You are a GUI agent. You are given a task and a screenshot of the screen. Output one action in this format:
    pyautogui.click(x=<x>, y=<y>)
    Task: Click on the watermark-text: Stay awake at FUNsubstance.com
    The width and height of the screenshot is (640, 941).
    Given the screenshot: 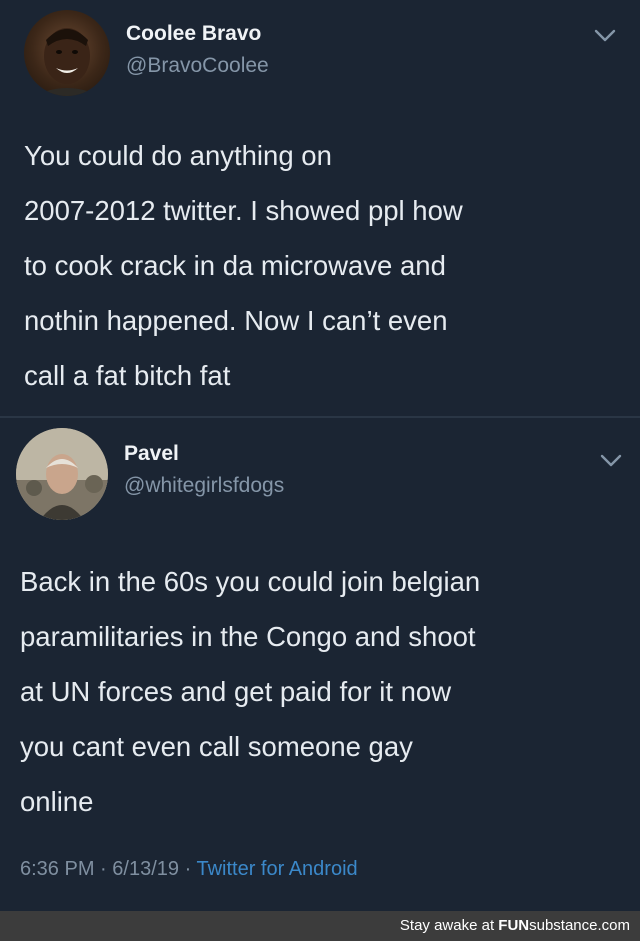 What is the action you would take?
    pyautogui.click(x=515, y=925)
    